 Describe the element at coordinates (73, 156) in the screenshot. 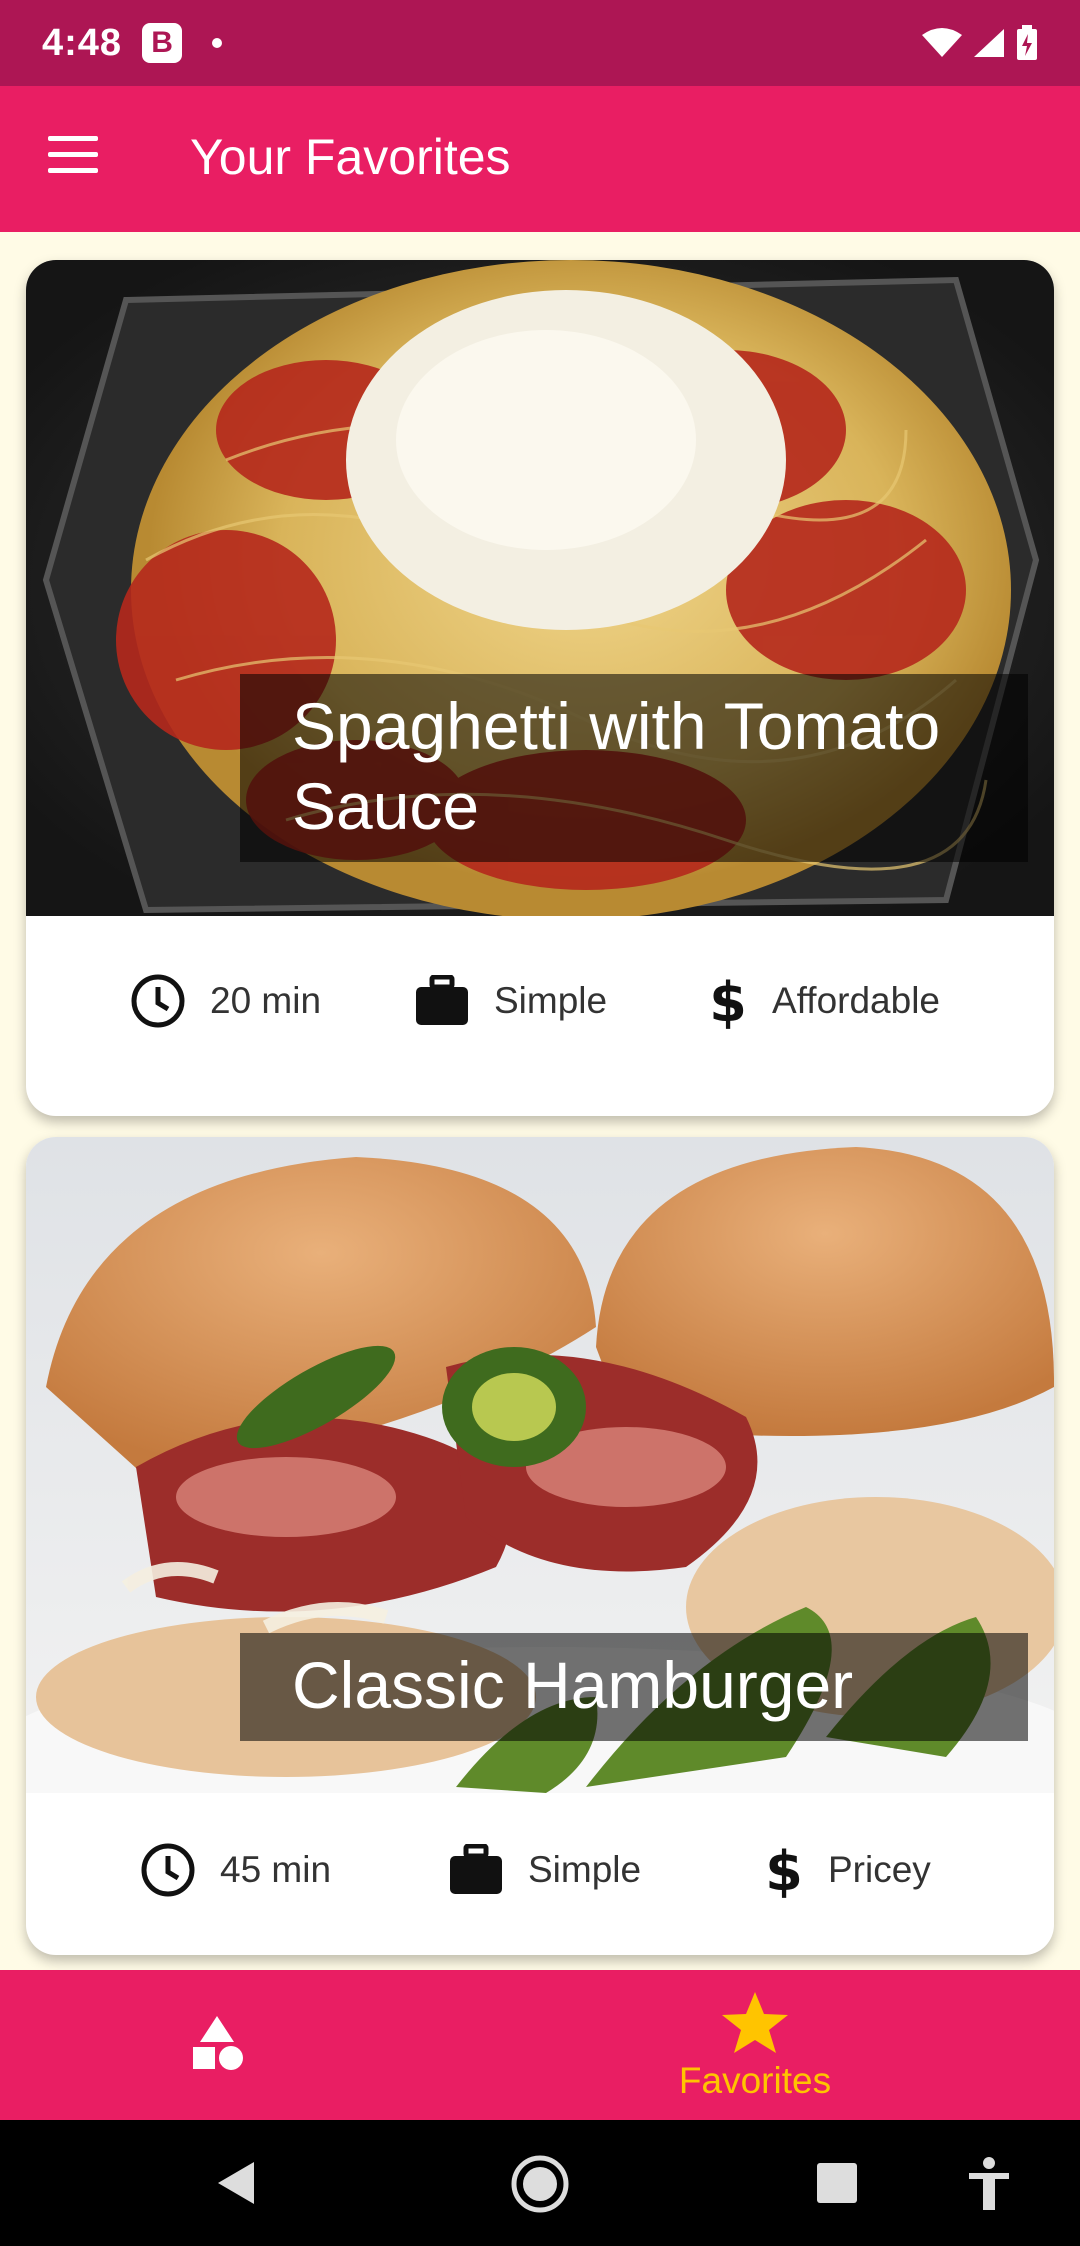

I see `menu-button` at that location.